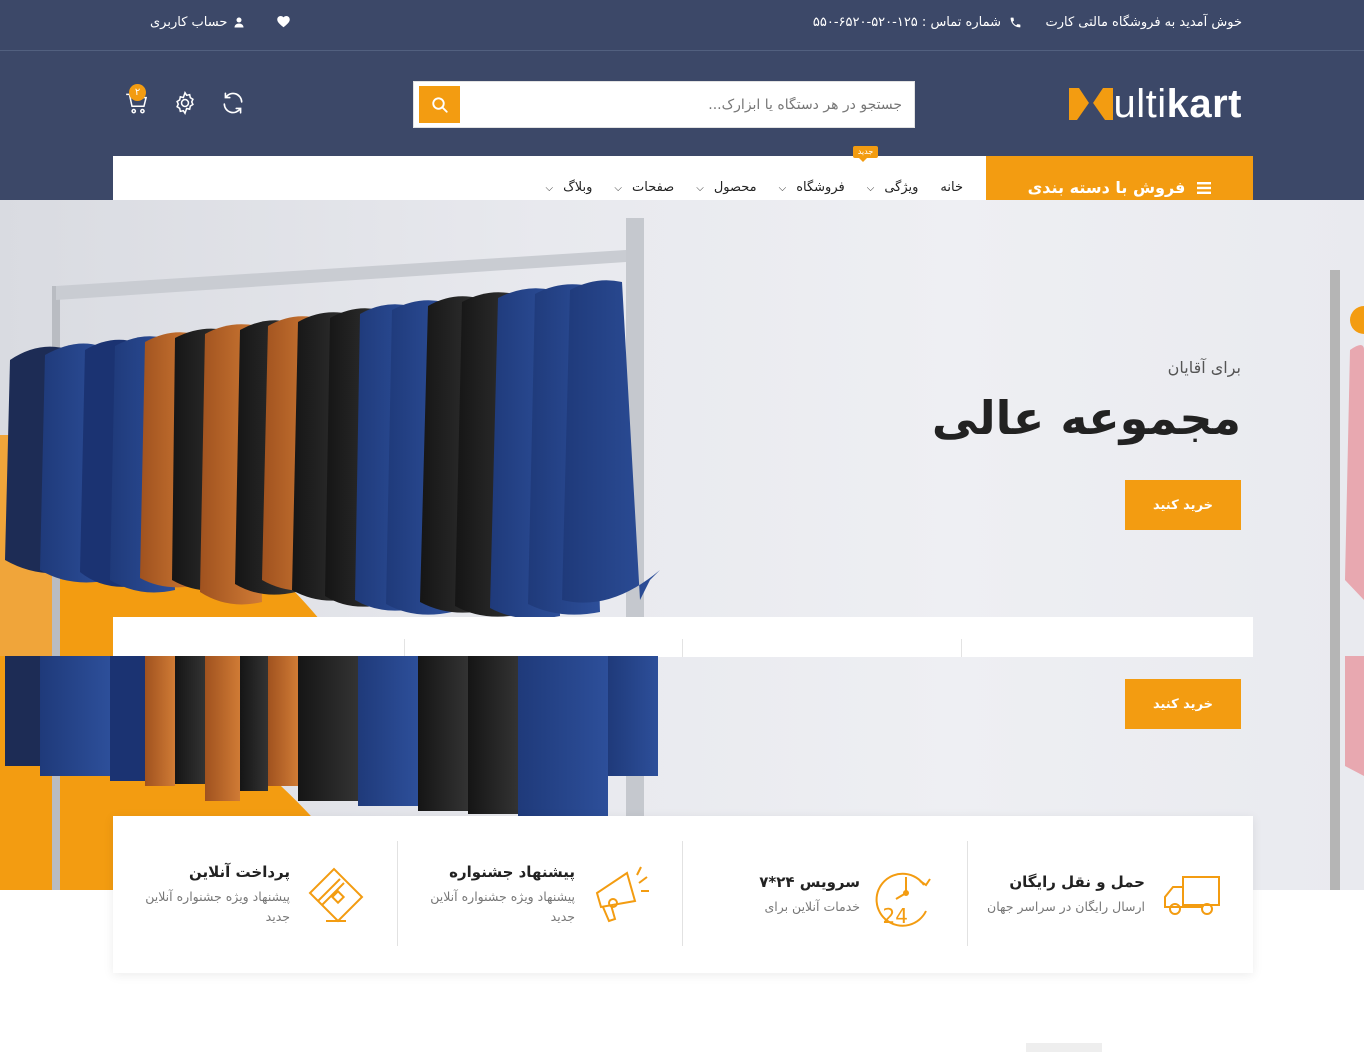  I want to click on card-icon, so click(336, 894).